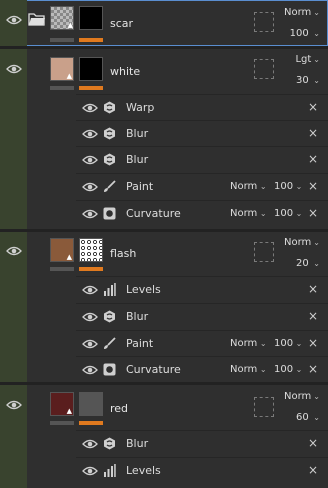  I want to click on opacity-select: 60 ⌄, so click(308, 417).